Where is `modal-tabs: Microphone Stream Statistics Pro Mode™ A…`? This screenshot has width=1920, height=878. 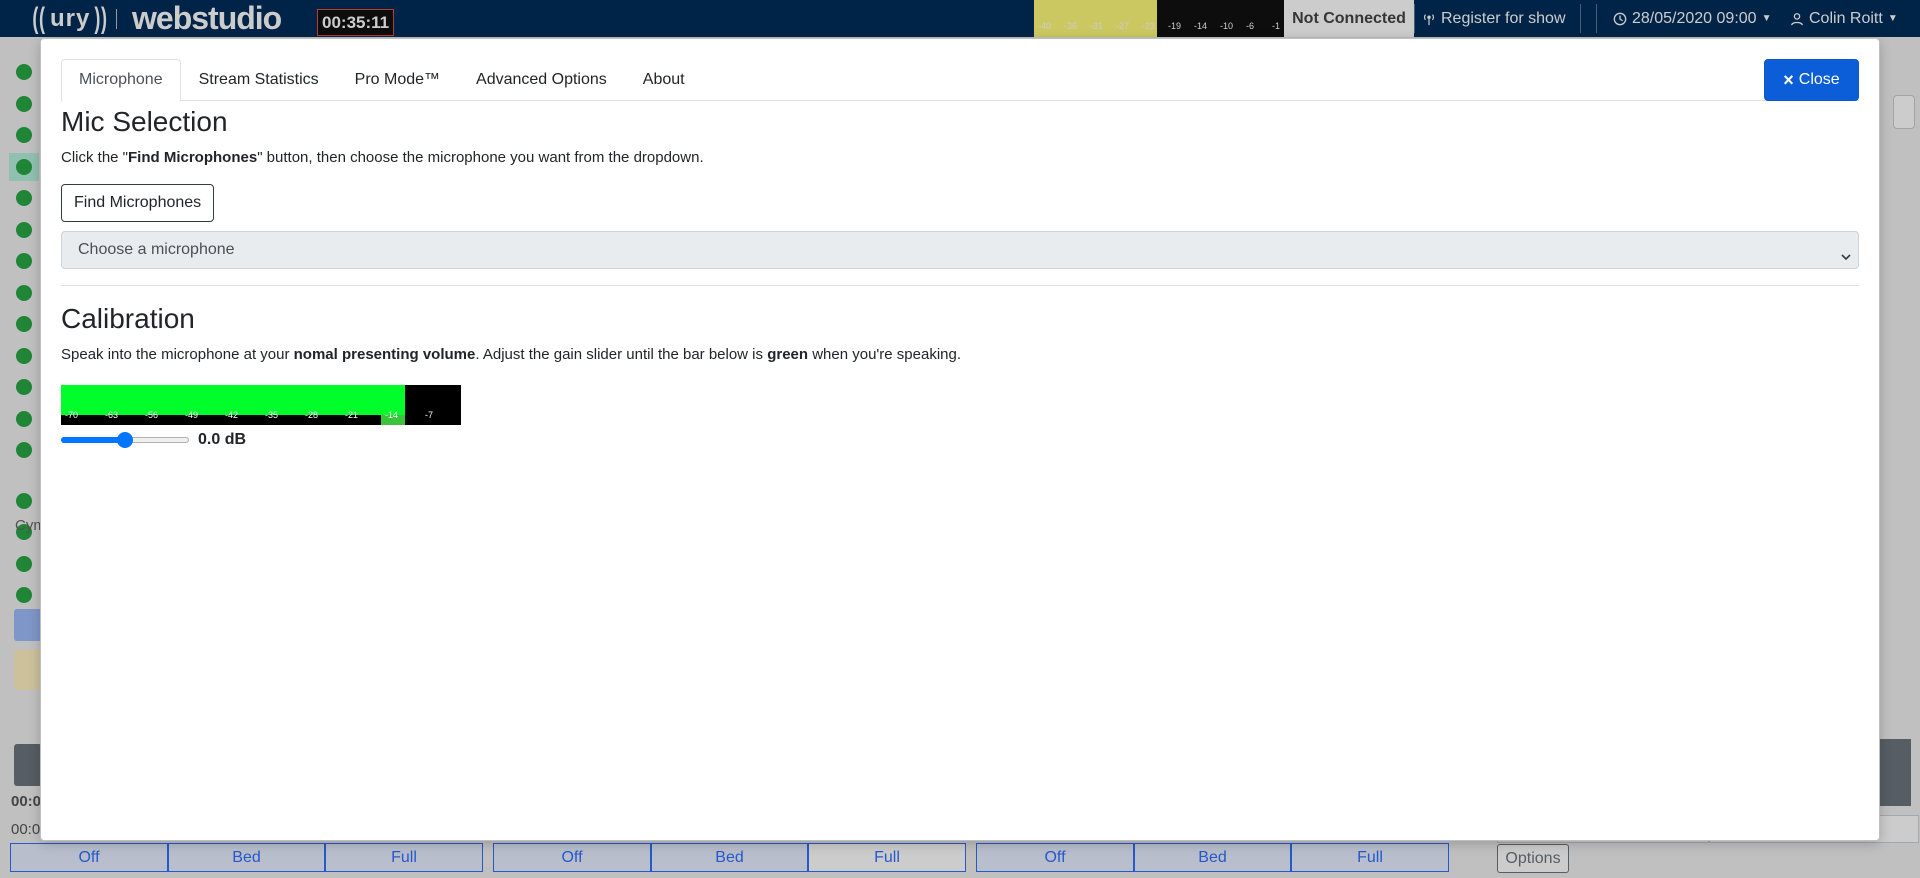
modal-tabs: Microphone Stream Statistics Pro Mode™ A… is located at coordinates (960, 80).